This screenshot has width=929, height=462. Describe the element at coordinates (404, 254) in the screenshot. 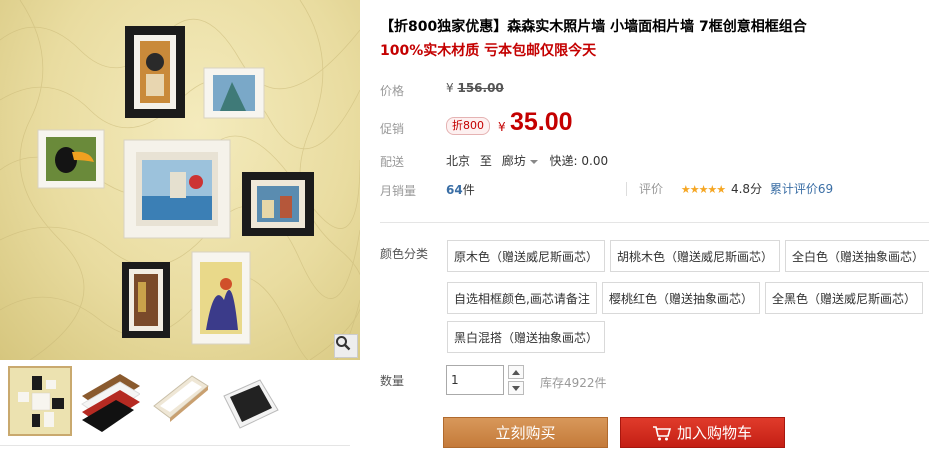

I see `color-options-label: 颜色分类` at that location.